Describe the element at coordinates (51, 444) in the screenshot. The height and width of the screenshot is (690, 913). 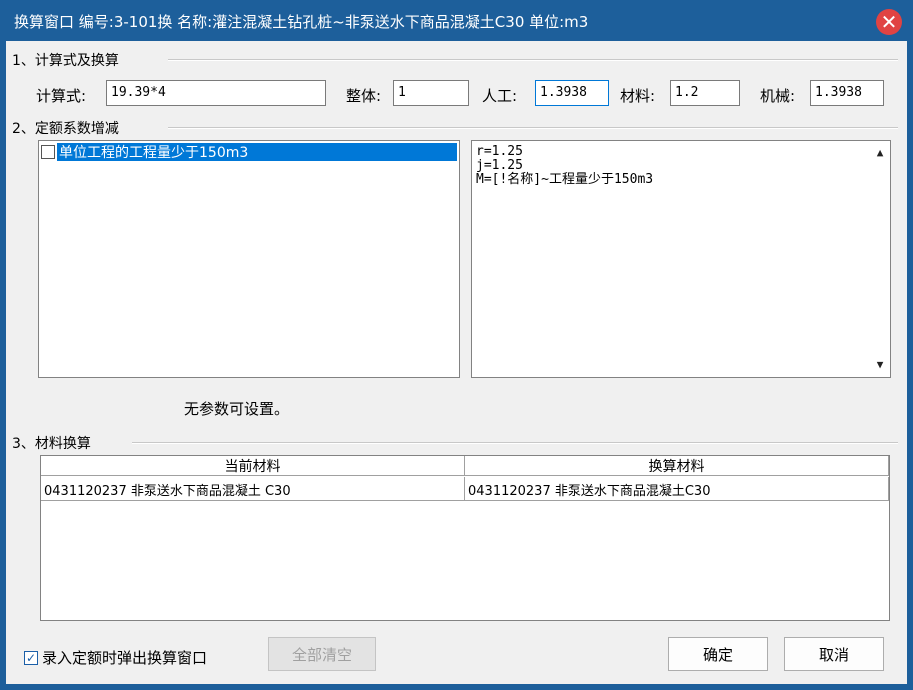
I see `section-material-title: 3、材料换算` at that location.